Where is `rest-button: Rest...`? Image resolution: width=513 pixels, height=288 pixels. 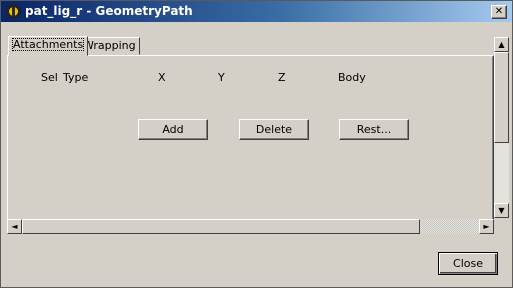
rest-button: Rest... is located at coordinates (374, 129).